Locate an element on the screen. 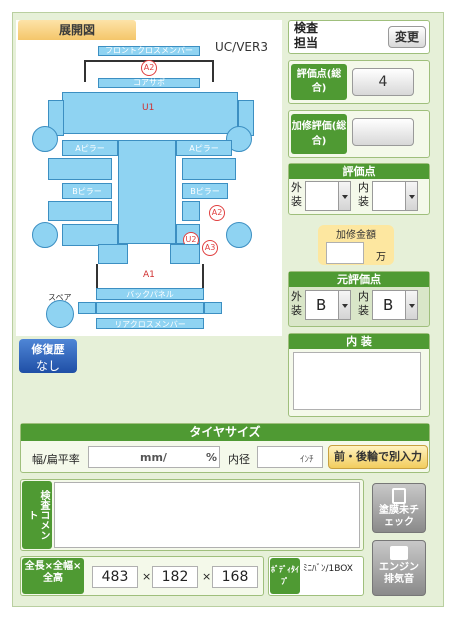 The image size is (451, 617). score-exterior-select is located at coordinates (328, 196).